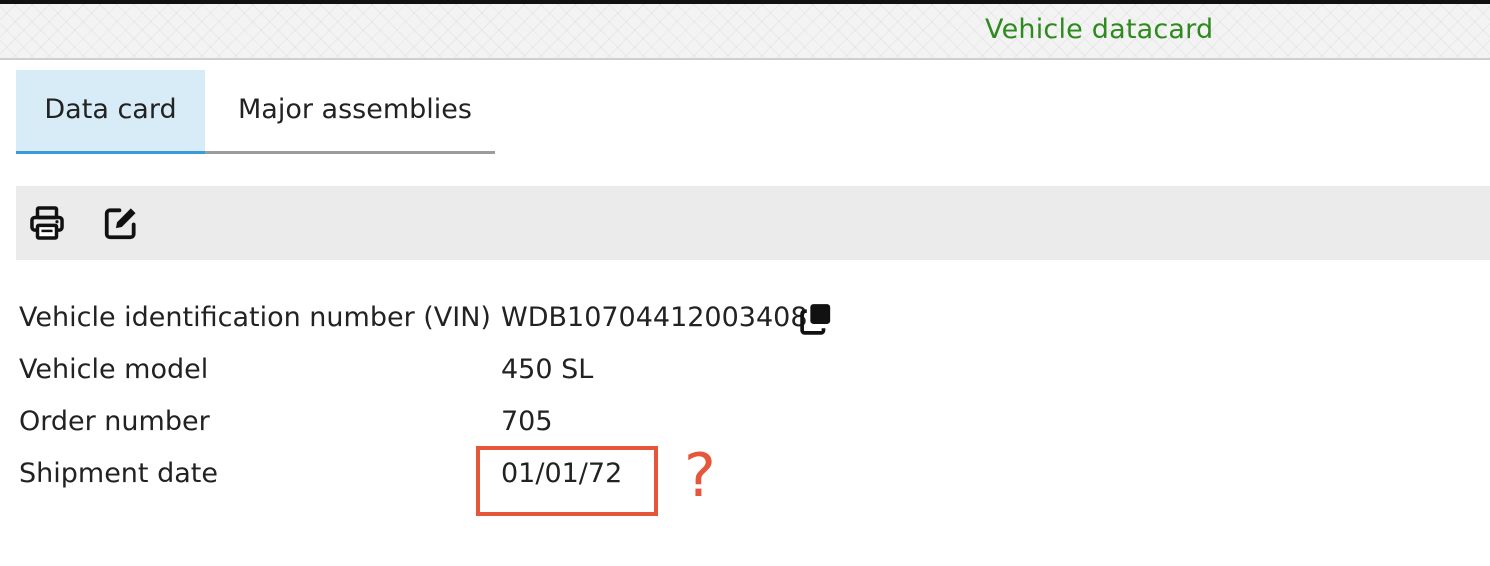 The image size is (1490, 566). What do you see at coordinates (547, 369) in the screenshot?
I see `model-value: 450 SL` at bounding box center [547, 369].